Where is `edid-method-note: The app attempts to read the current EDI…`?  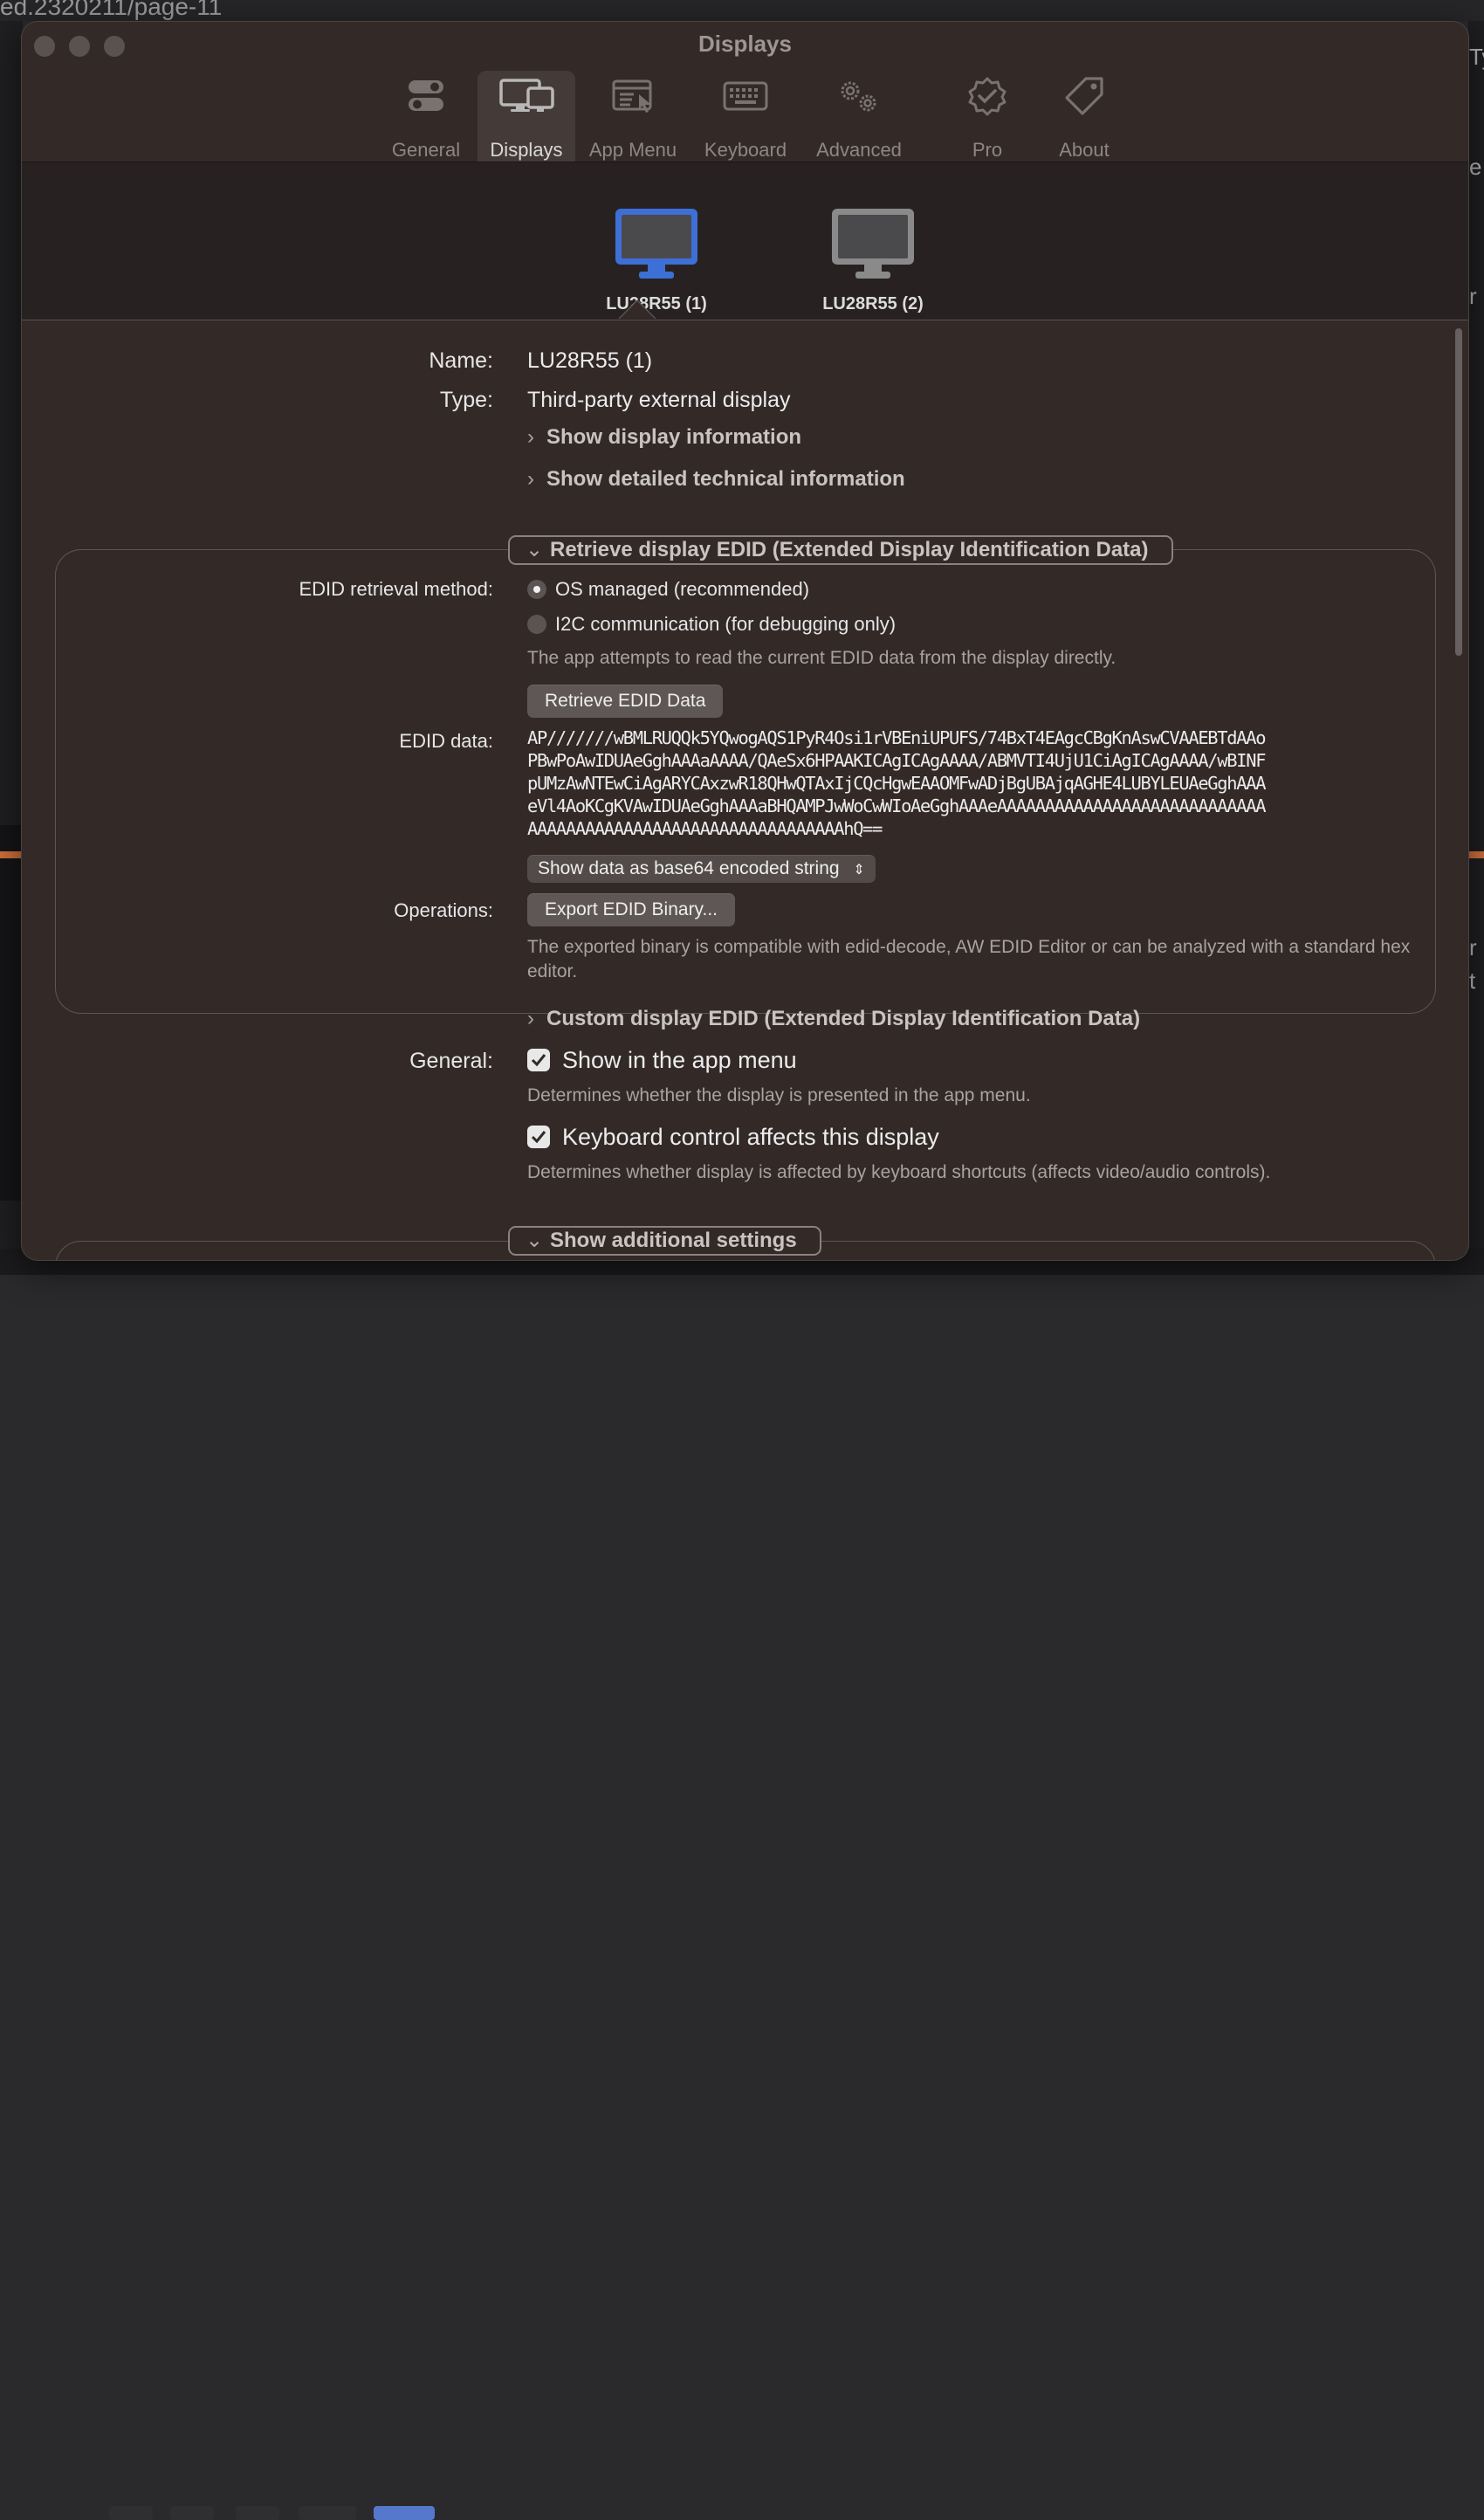 edid-method-note: The app attempts to read the current EDI… is located at coordinates (822, 658).